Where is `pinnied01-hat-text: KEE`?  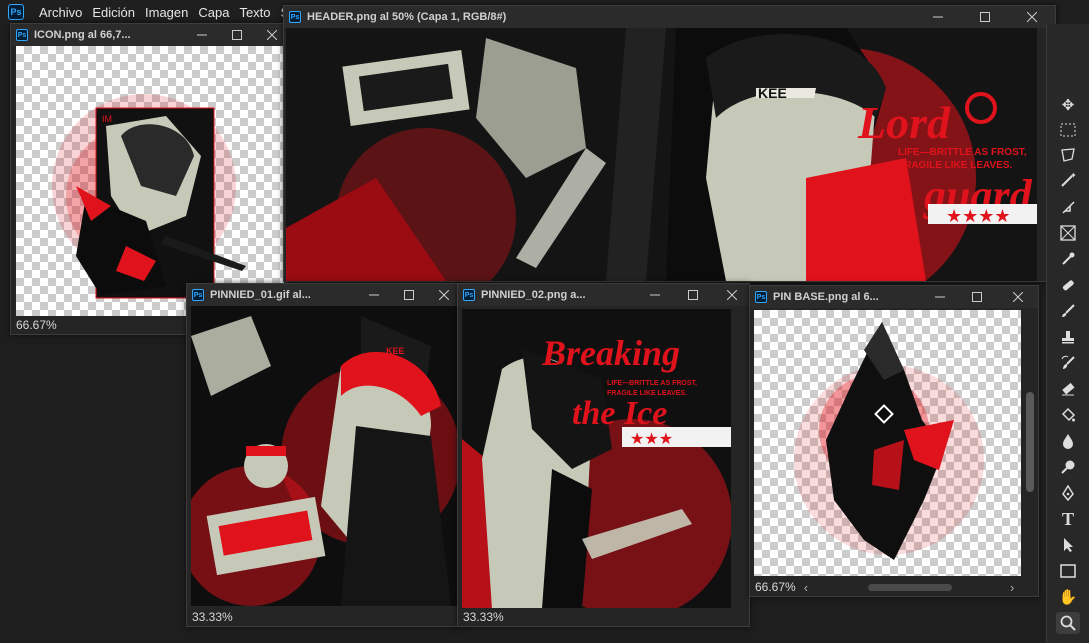 pinnied01-hat-text: KEE is located at coordinates (395, 351).